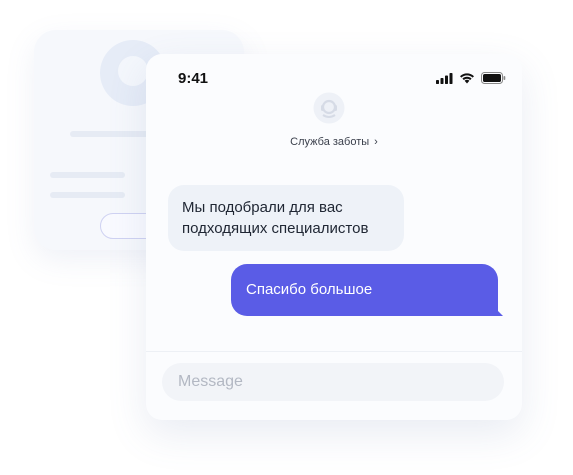  I want to click on message-input, so click(333, 382).